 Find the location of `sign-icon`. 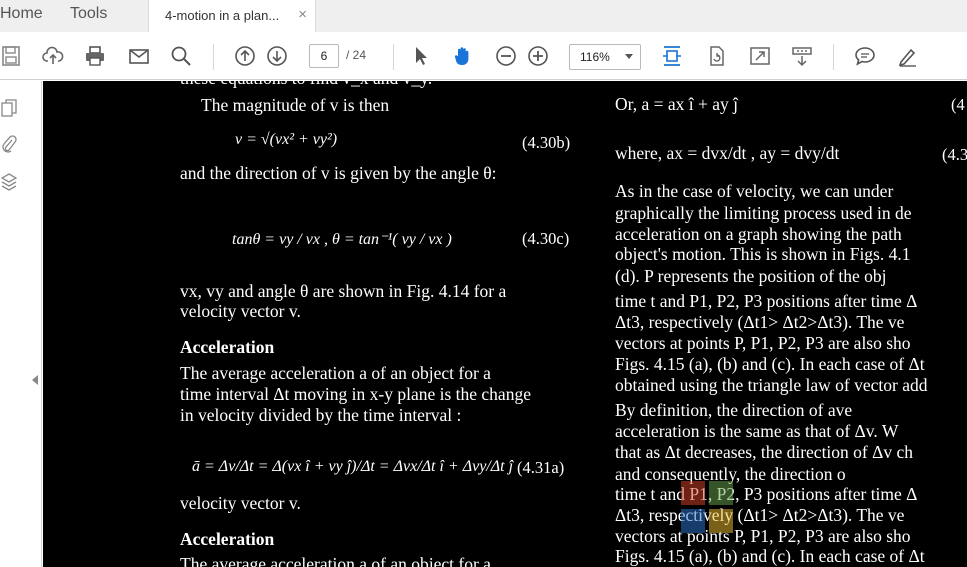

sign-icon is located at coordinates (908, 56).